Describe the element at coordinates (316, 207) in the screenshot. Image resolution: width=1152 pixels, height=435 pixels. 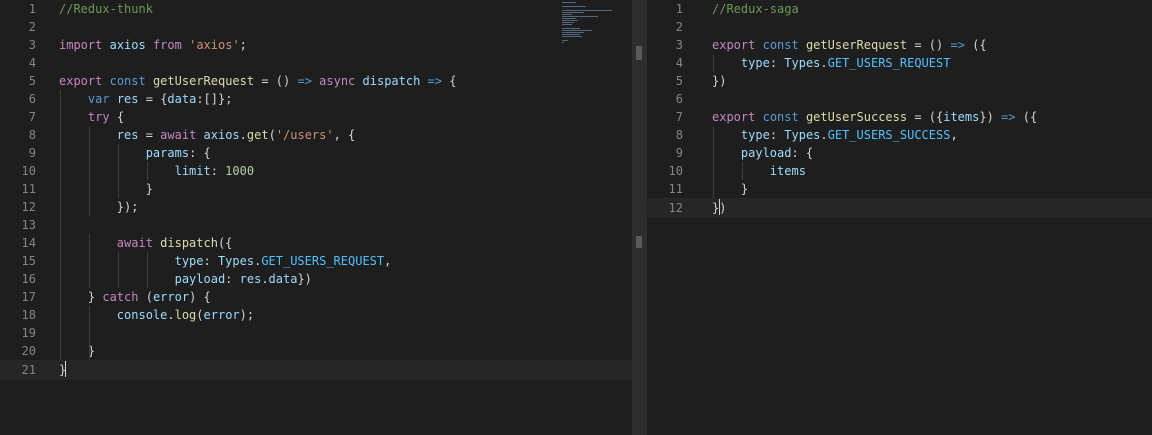
I see `code-line: 12 });` at that location.